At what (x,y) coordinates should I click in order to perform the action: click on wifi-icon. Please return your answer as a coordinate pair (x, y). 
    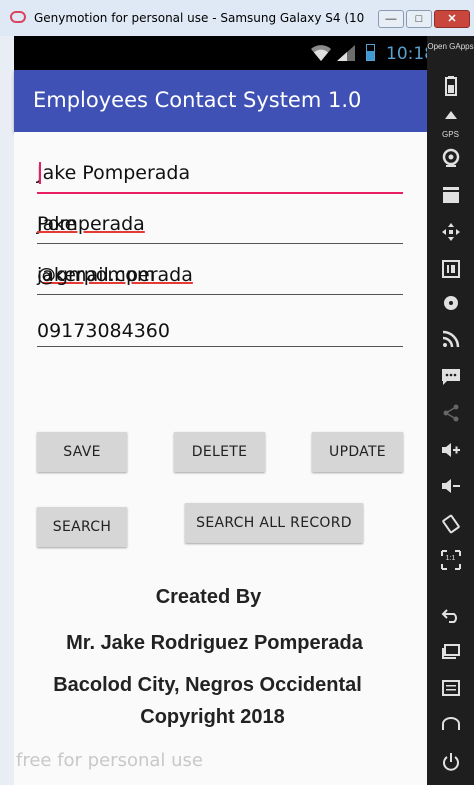
    Looking at the image, I should click on (321, 53).